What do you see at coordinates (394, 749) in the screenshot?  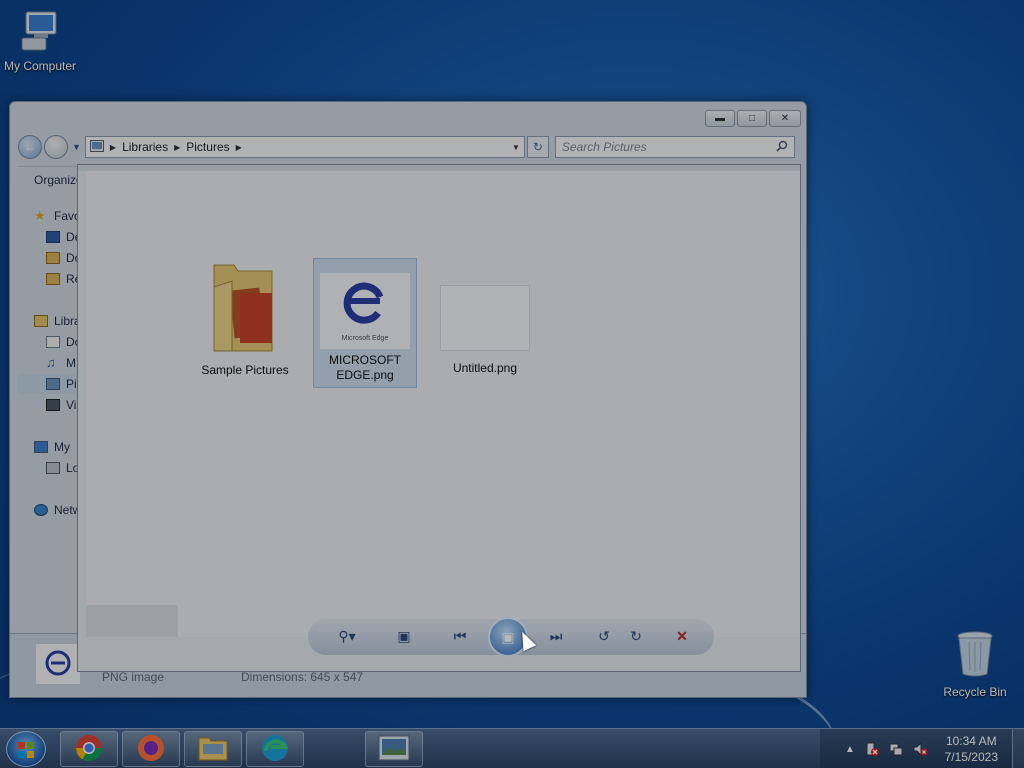 I see `taskbar-photo-viewer` at bounding box center [394, 749].